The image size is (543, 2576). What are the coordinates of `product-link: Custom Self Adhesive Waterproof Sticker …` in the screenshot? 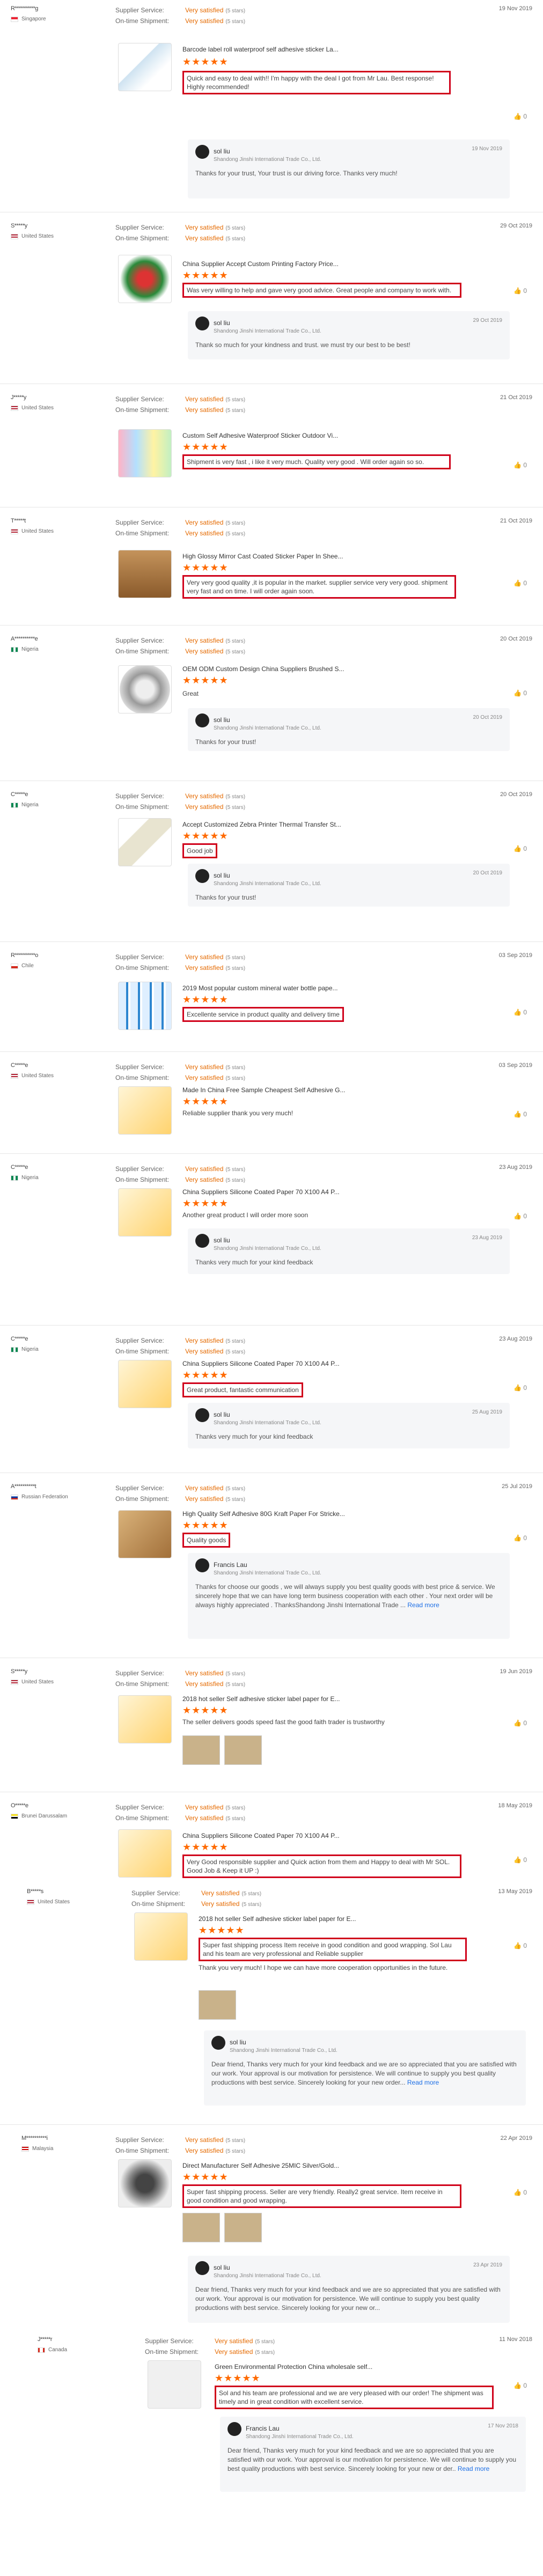 It's located at (260, 435).